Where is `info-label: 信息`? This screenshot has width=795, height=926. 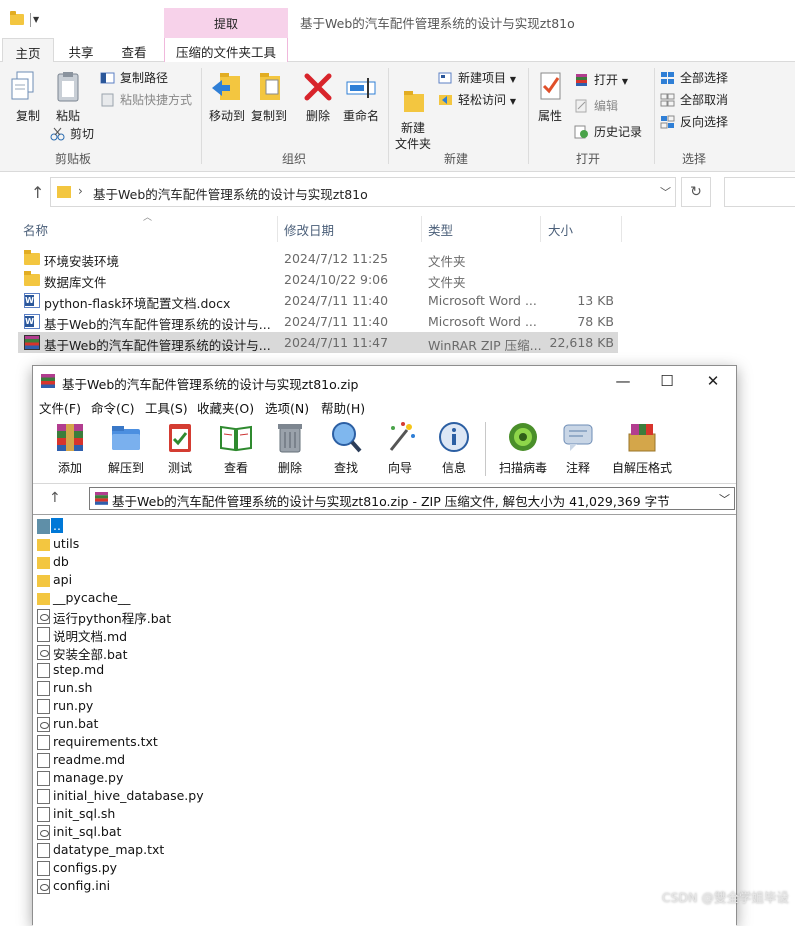 info-label: 信息 is located at coordinates (453, 468).